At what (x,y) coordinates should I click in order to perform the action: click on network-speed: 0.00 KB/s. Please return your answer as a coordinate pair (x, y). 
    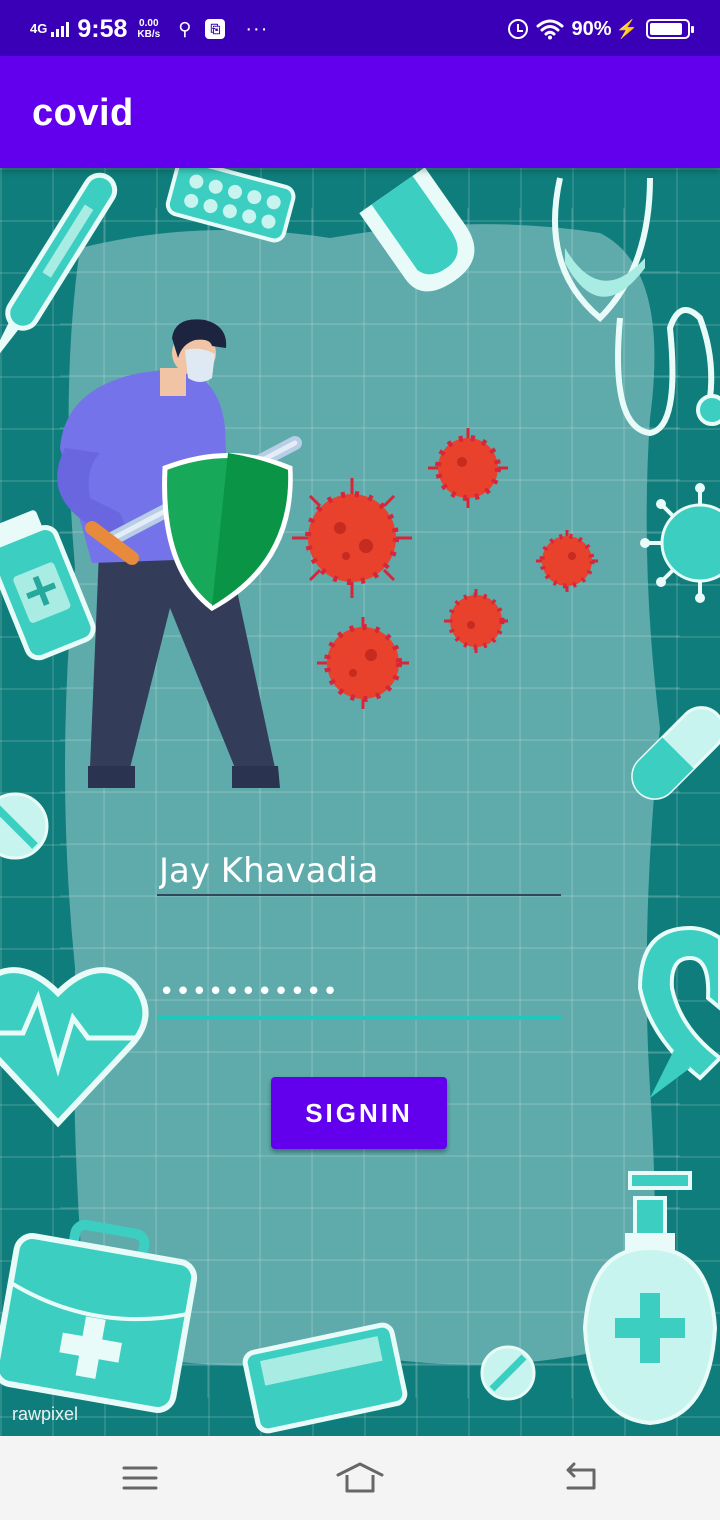
    Looking at the image, I should click on (148, 29).